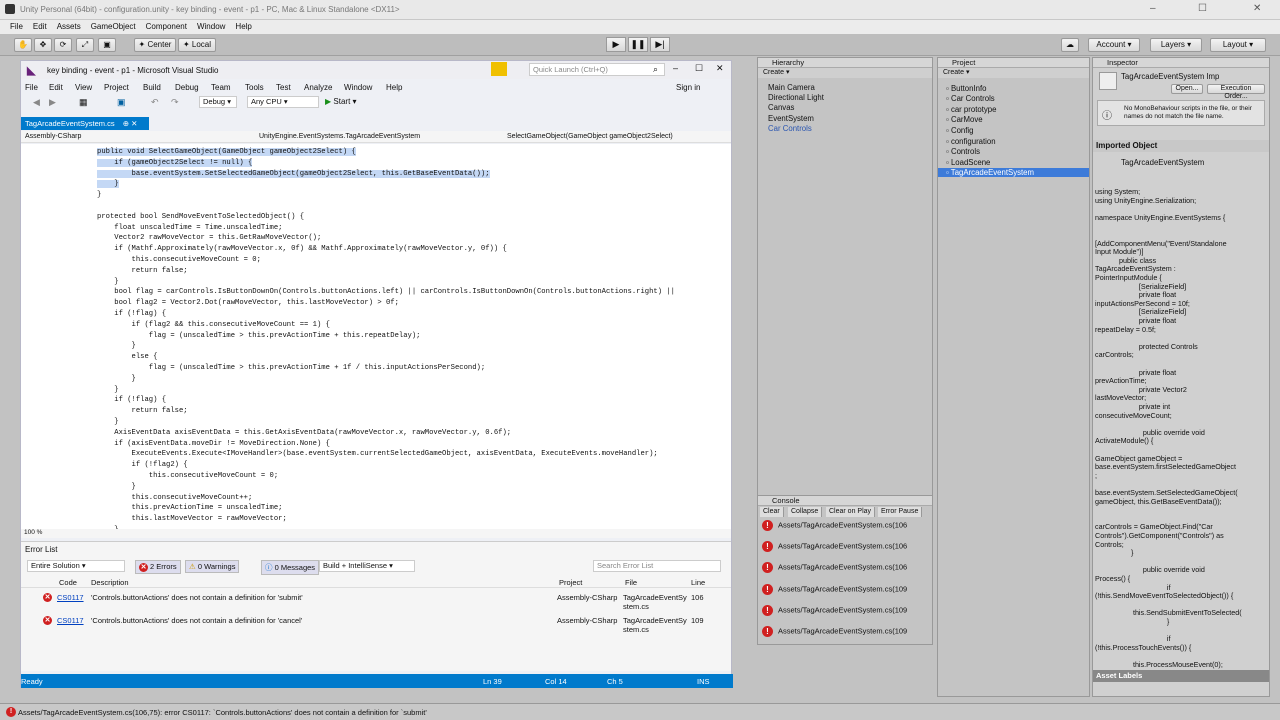  What do you see at coordinates (1153, 8) in the screenshot?
I see `unity-minimize-icon: –` at bounding box center [1153, 8].